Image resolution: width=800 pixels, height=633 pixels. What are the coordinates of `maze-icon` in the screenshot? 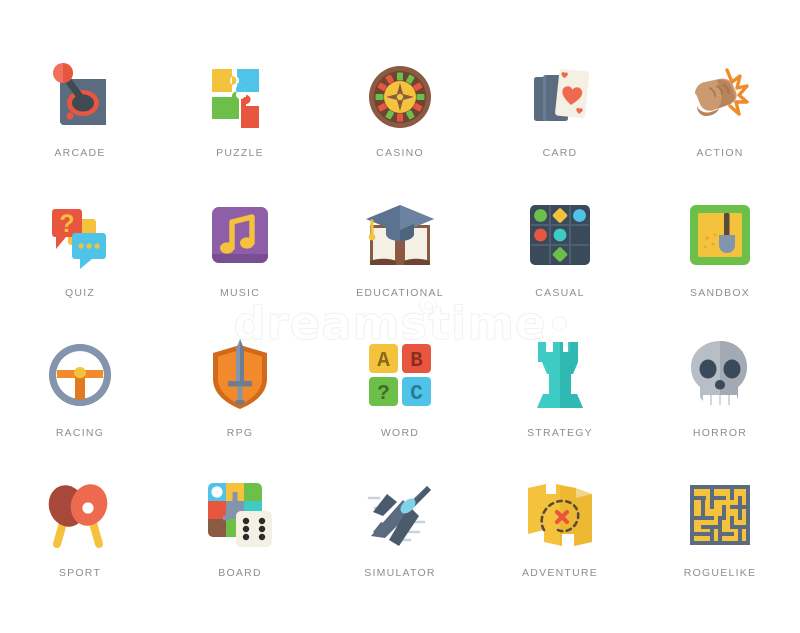 It's located at (720, 515).